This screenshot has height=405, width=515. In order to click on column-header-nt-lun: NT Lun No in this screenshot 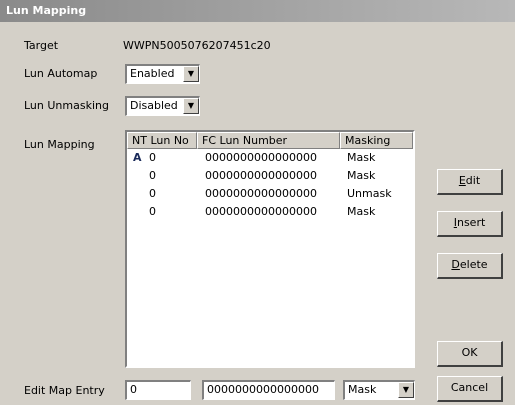, I will do `click(162, 140)`.